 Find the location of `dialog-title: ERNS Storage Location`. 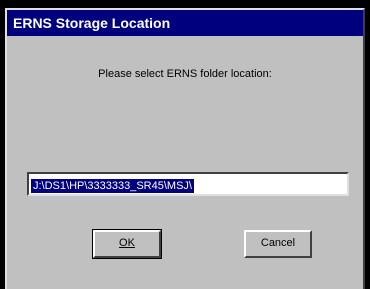

dialog-title: ERNS Storage Location is located at coordinates (185, 23).